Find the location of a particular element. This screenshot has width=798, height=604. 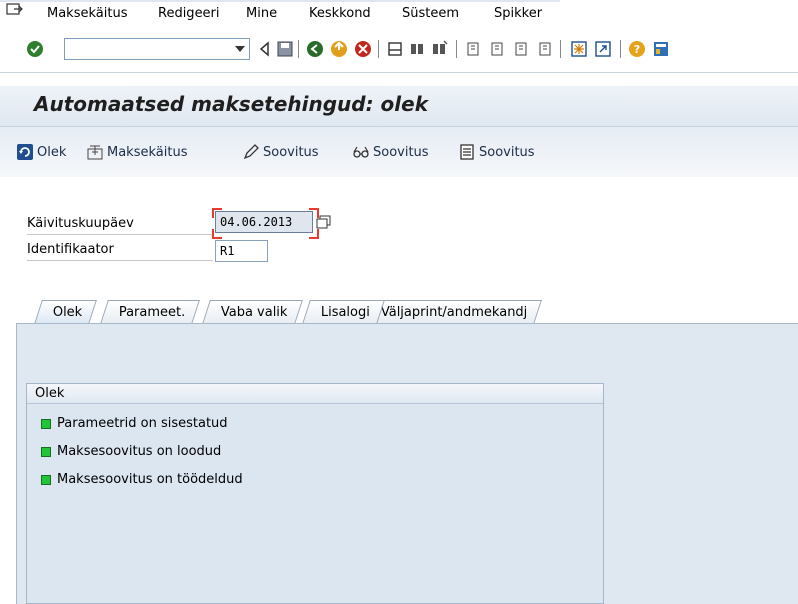

proposal-edit-button-label: Soovitus is located at coordinates (291, 152).